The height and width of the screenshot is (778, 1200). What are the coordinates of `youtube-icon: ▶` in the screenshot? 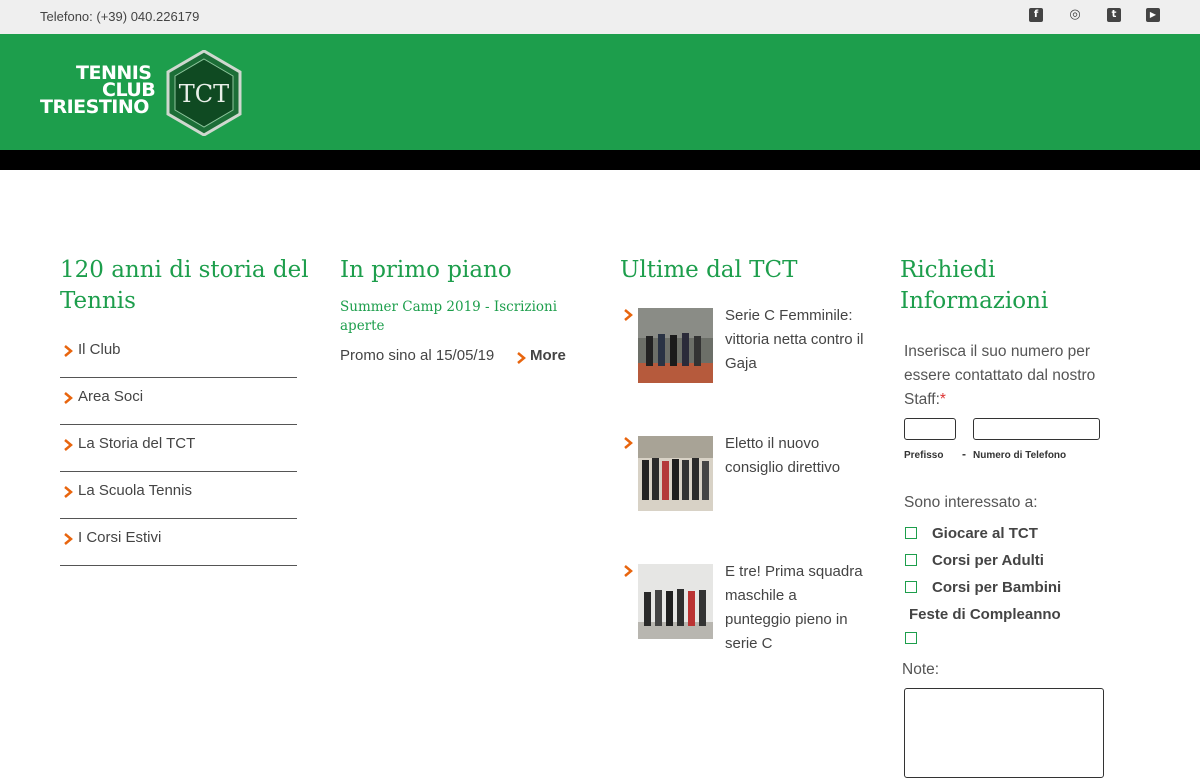 It's located at (1153, 15).